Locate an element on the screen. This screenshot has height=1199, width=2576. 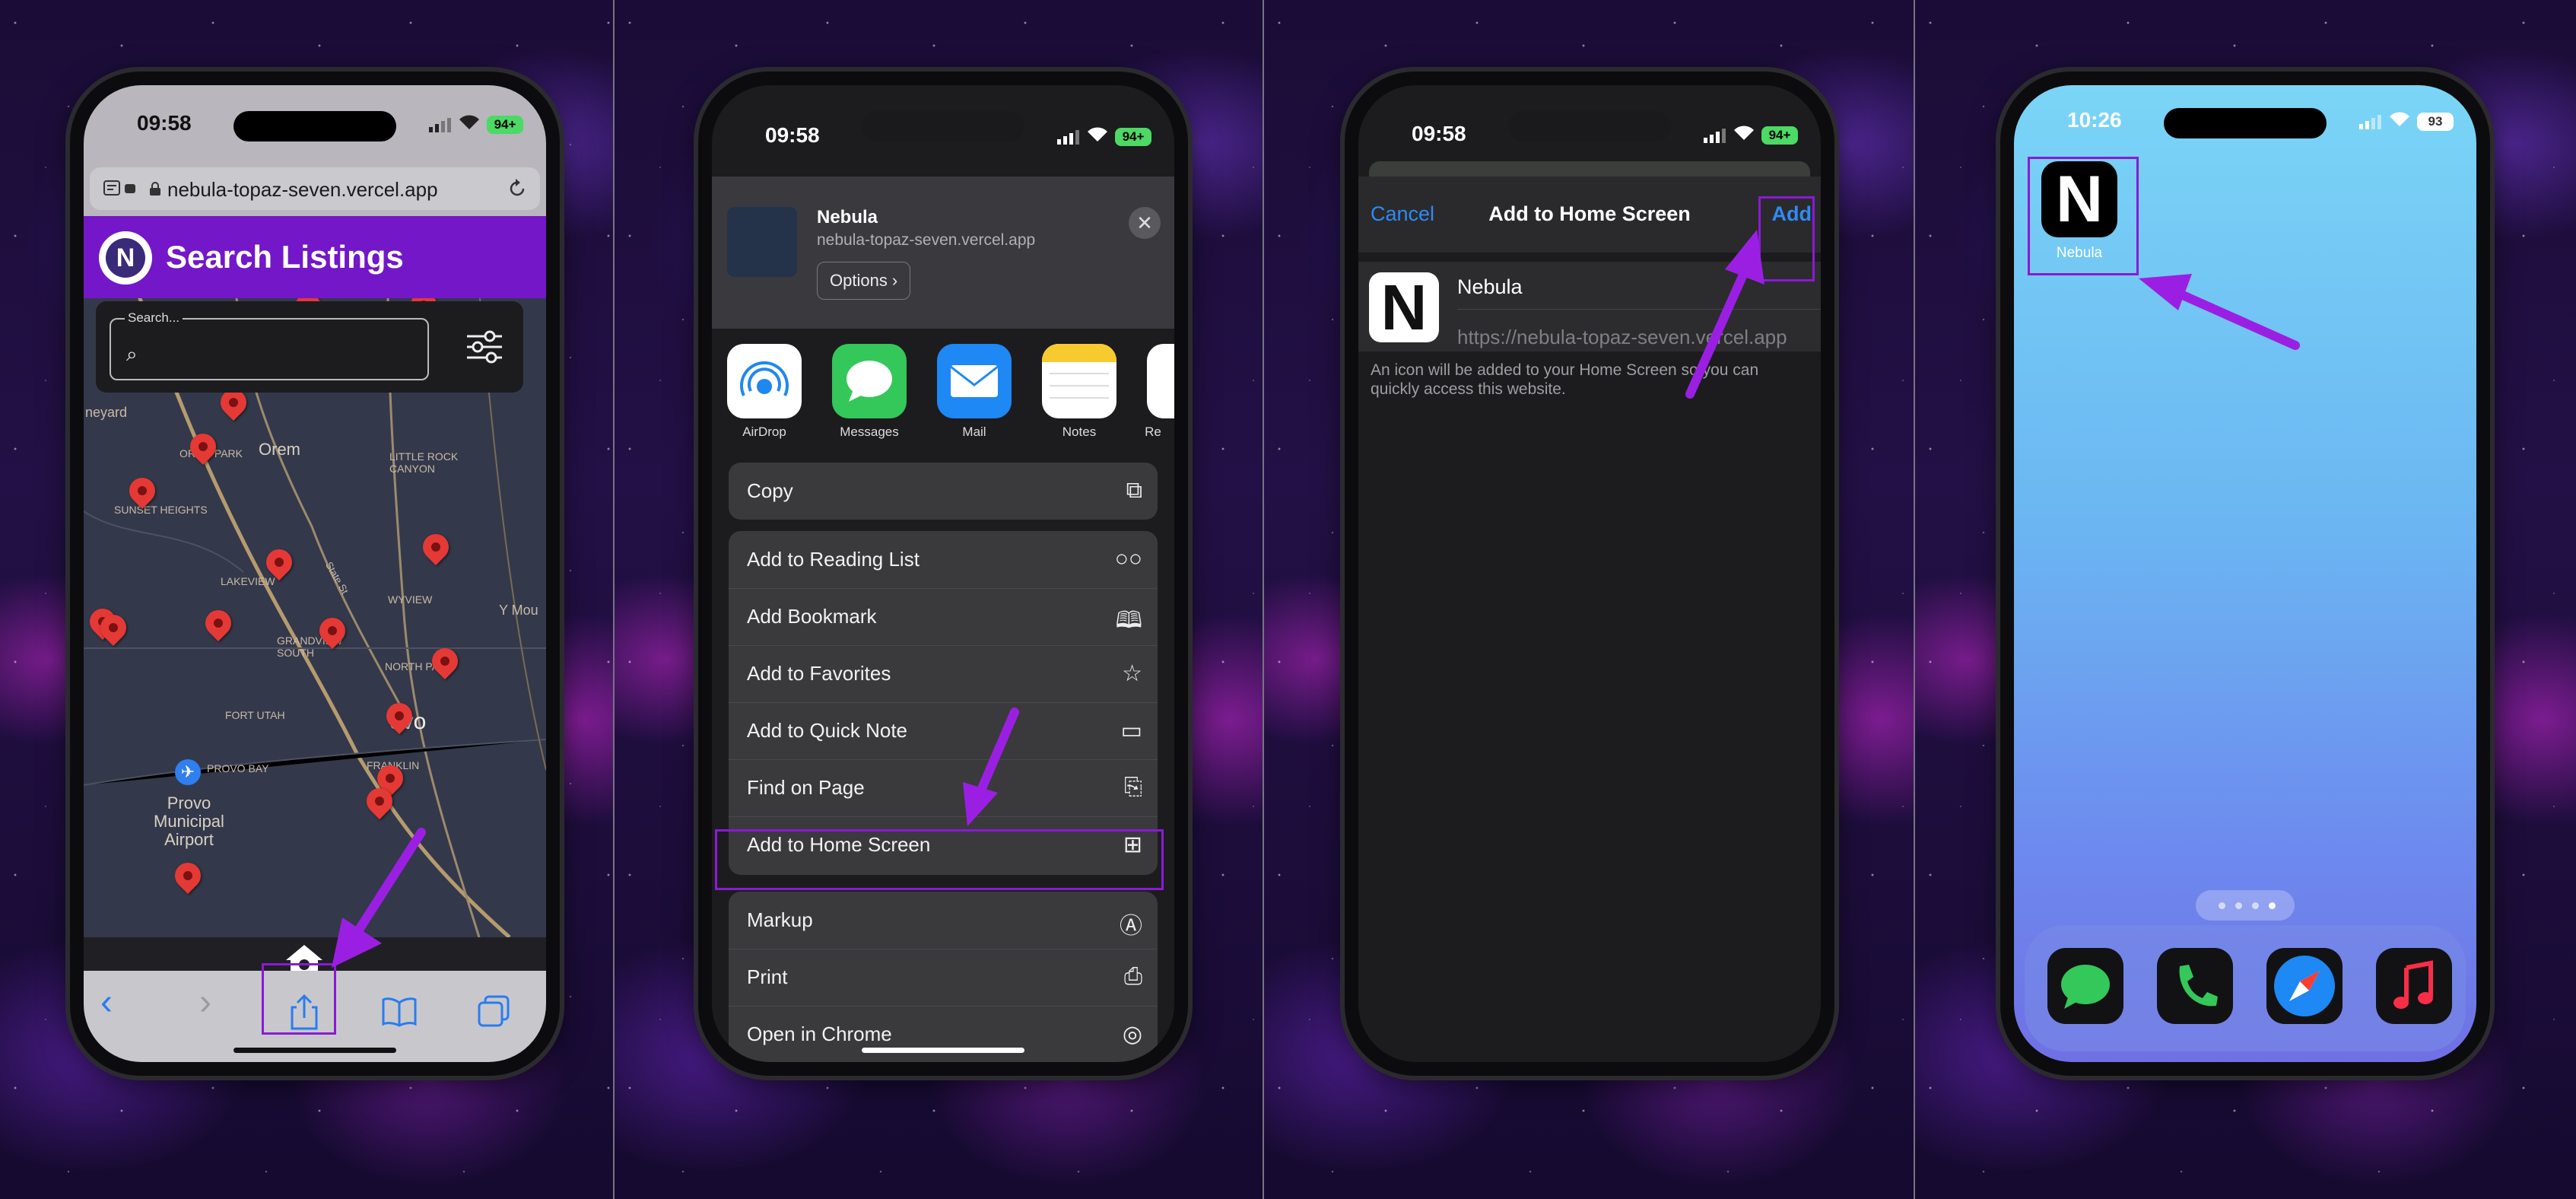
filter-icon is located at coordinates (484, 347).